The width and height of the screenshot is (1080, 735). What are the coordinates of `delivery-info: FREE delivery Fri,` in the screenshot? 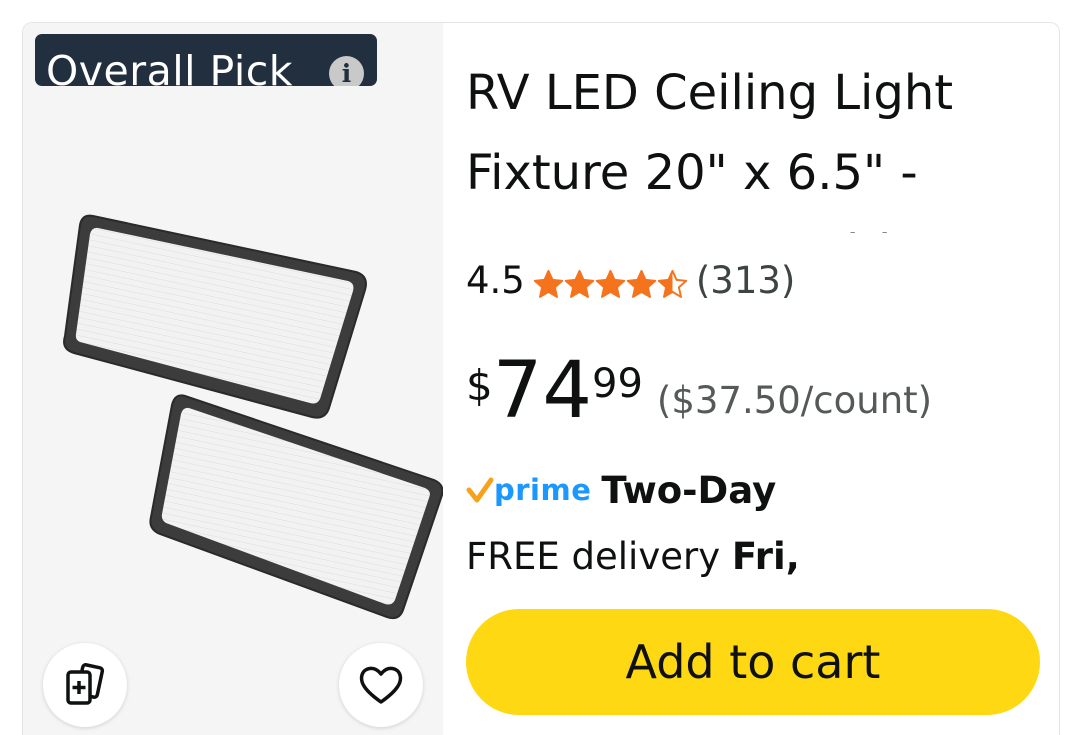 It's located at (633, 562).